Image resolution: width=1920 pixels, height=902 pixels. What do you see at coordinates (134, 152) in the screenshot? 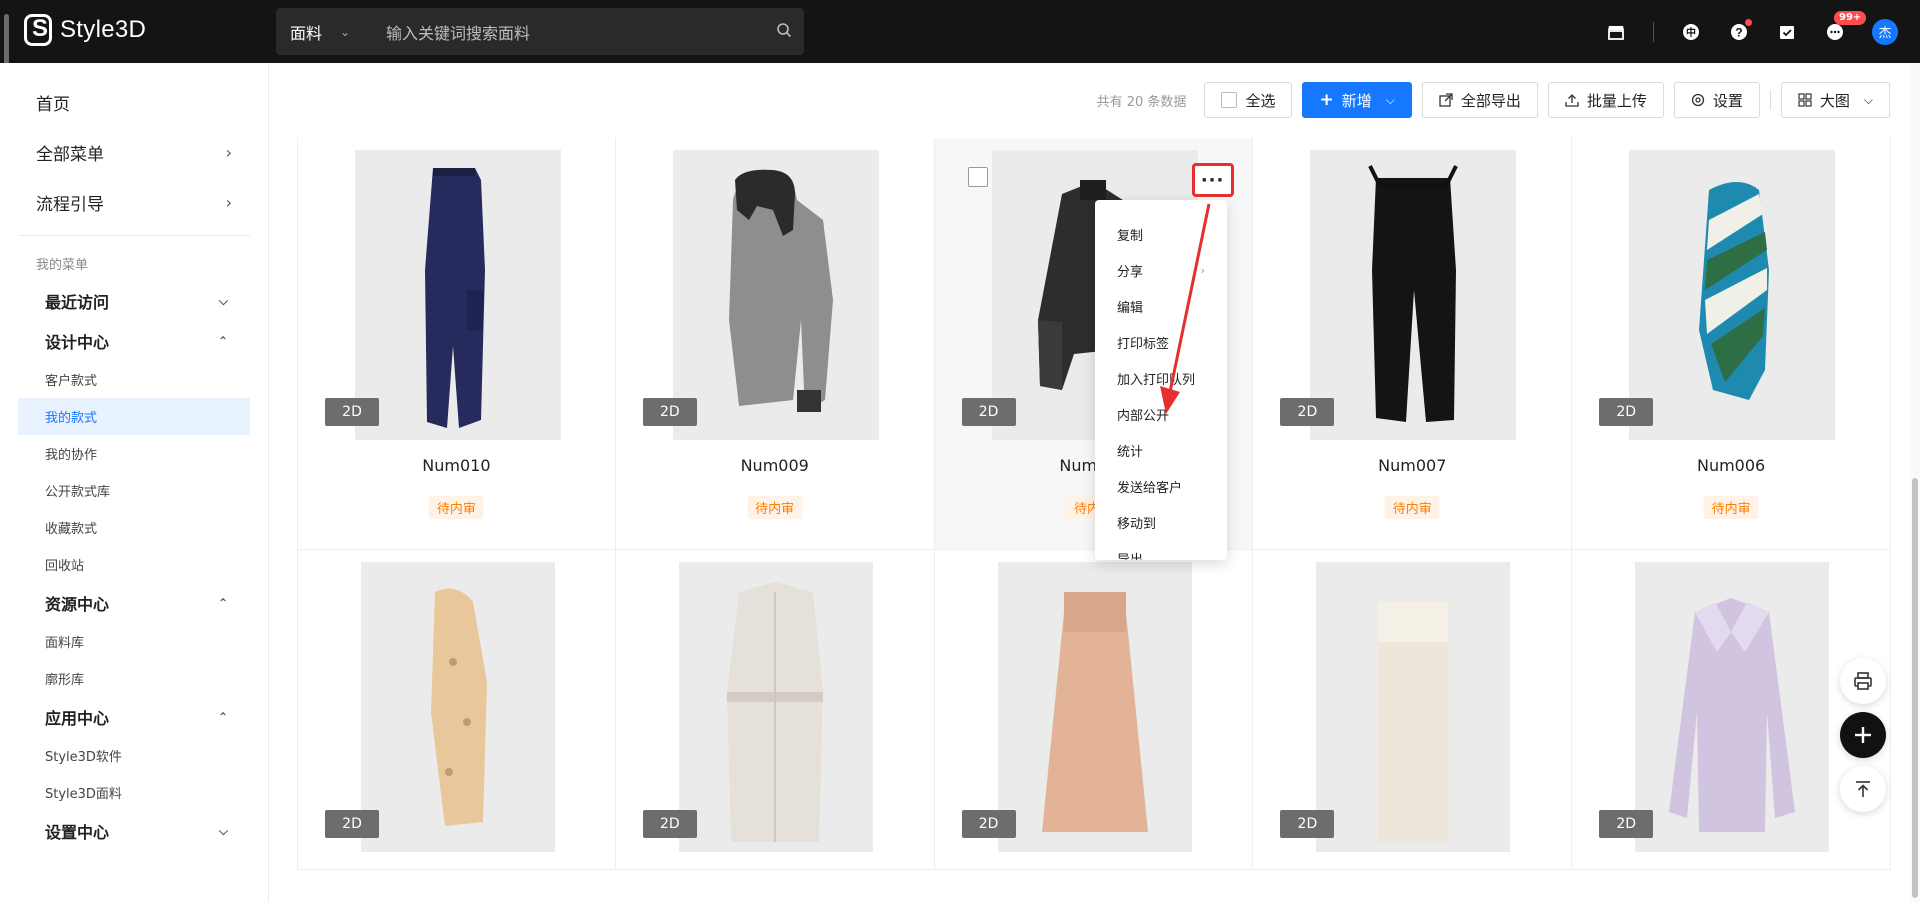
I see `nav-all-menu: 全部菜单 ›` at bounding box center [134, 152].